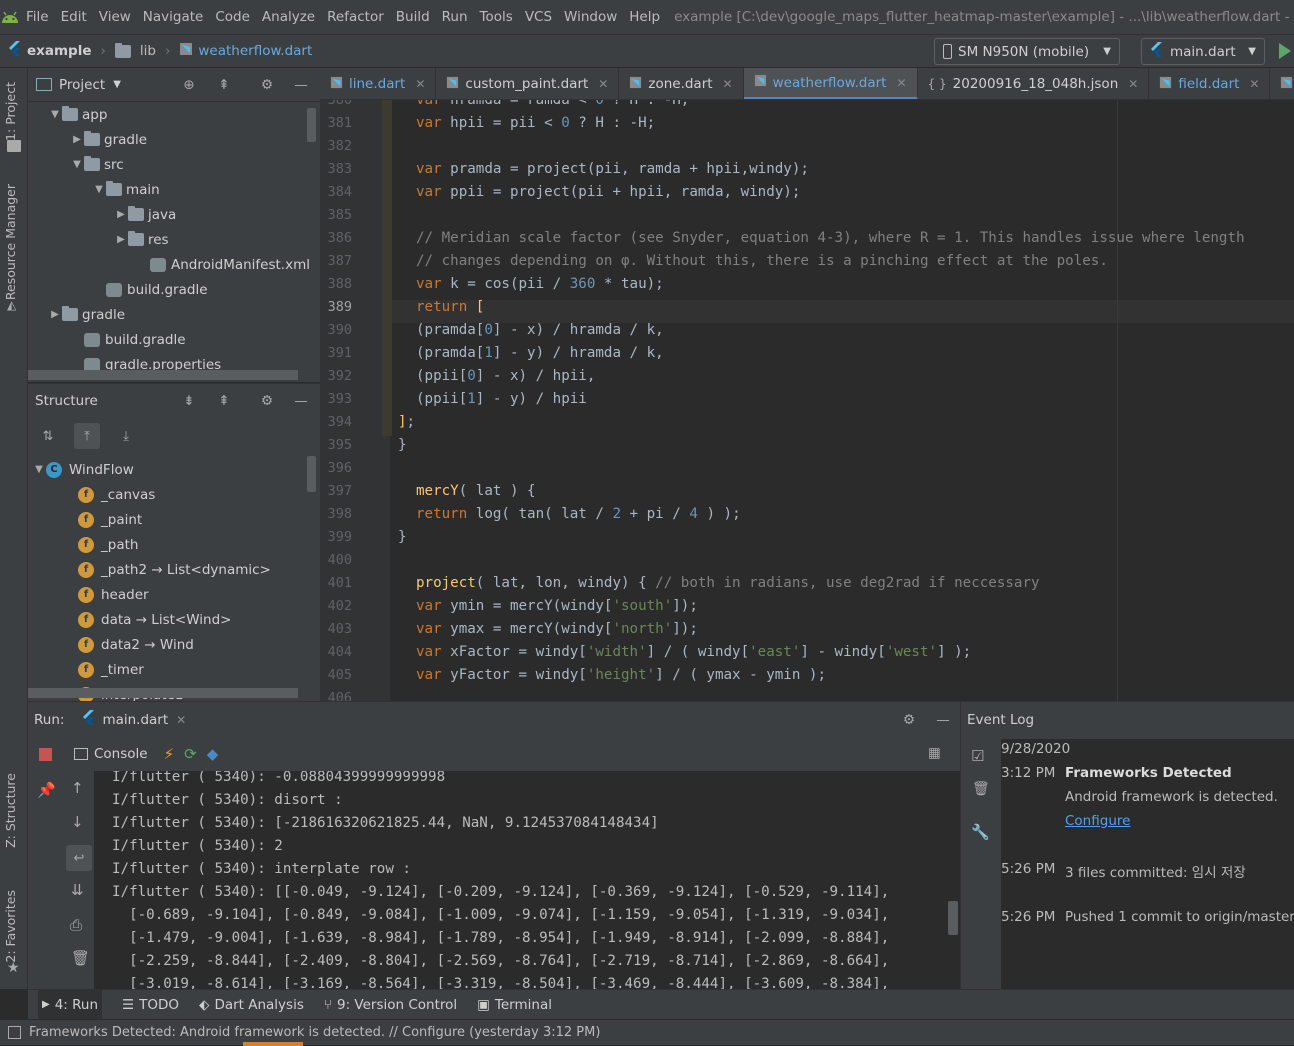 The height and width of the screenshot is (1046, 1294). What do you see at coordinates (288, 17) in the screenshot?
I see `menu-analyze: Analyze` at bounding box center [288, 17].